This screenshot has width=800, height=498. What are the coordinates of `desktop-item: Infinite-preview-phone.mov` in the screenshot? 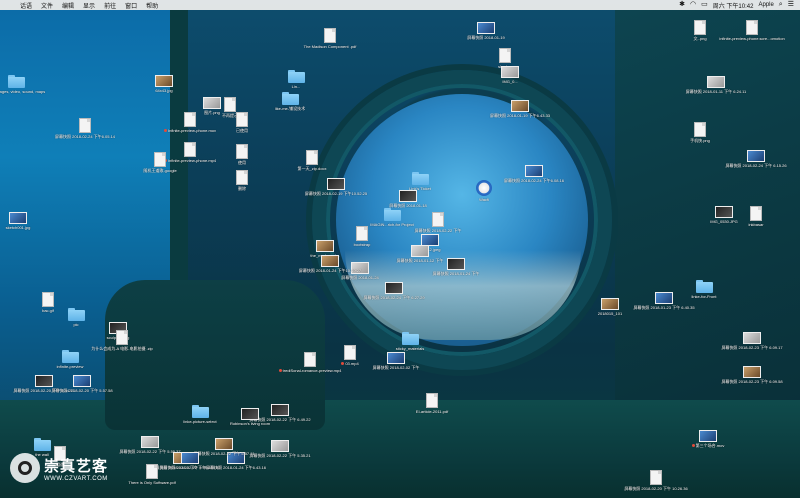 It's located at (189, 122).